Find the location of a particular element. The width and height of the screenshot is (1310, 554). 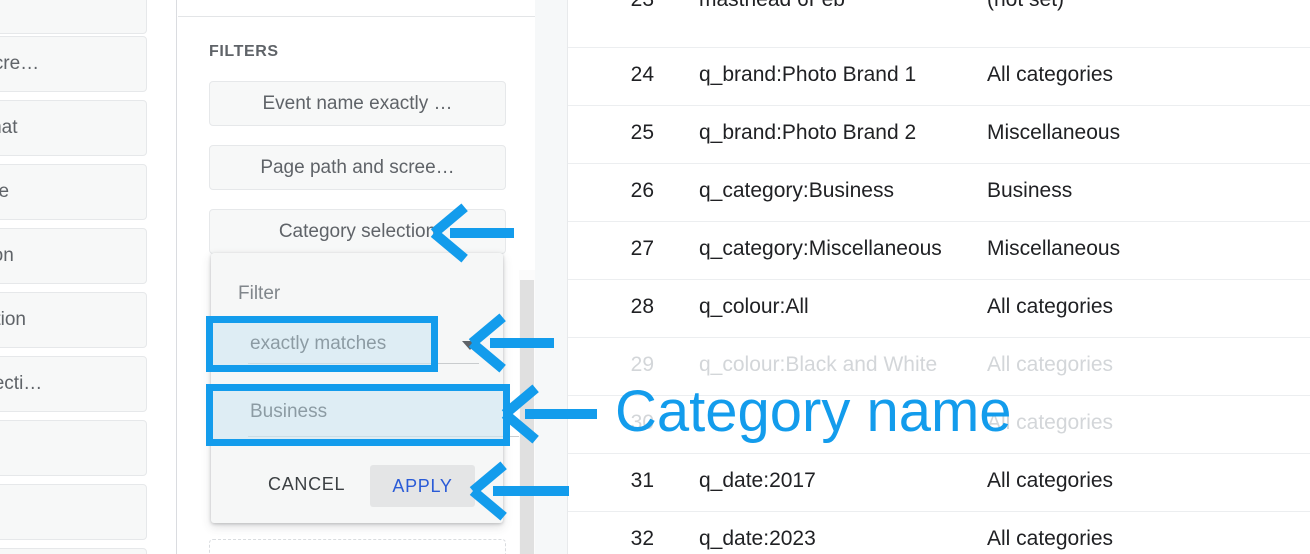

table-row: 32 q_date:2023 All categories is located at coordinates (939, 532).